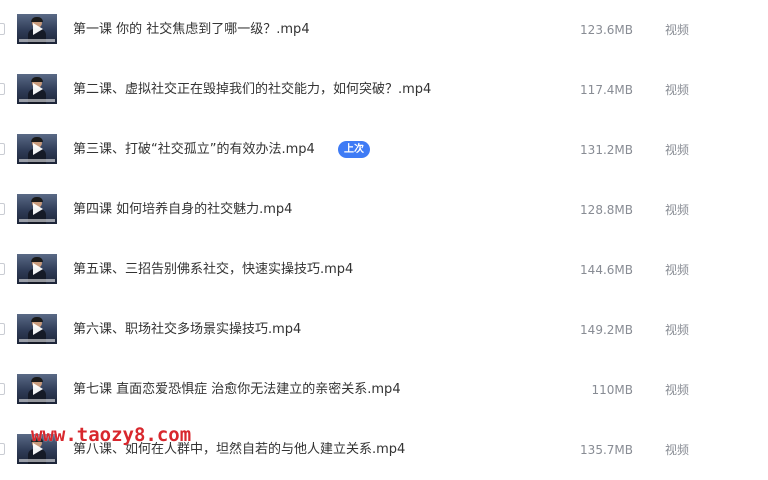 The image size is (768, 480). Describe the element at coordinates (606, 330) in the screenshot. I see `file-size: 149.2MB` at that location.